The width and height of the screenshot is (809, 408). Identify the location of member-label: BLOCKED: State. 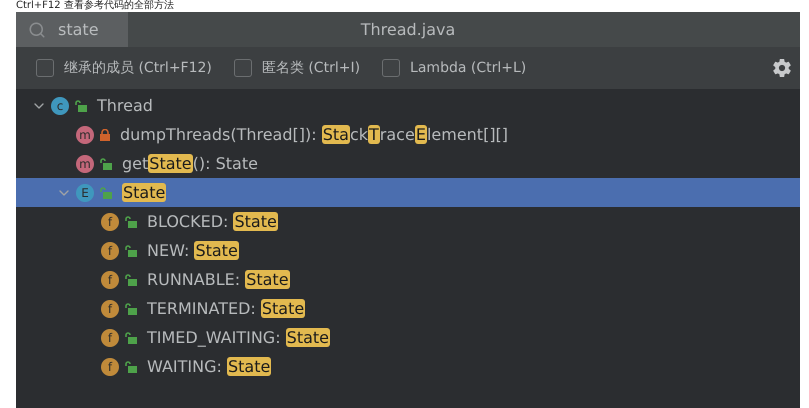
(212, 221).